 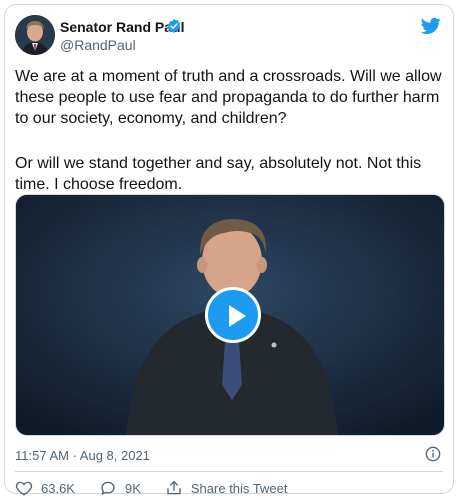 What do you see at coordinates (35, 35) in the screenshot?
I see `avatar` at bounding box center [35, 35].